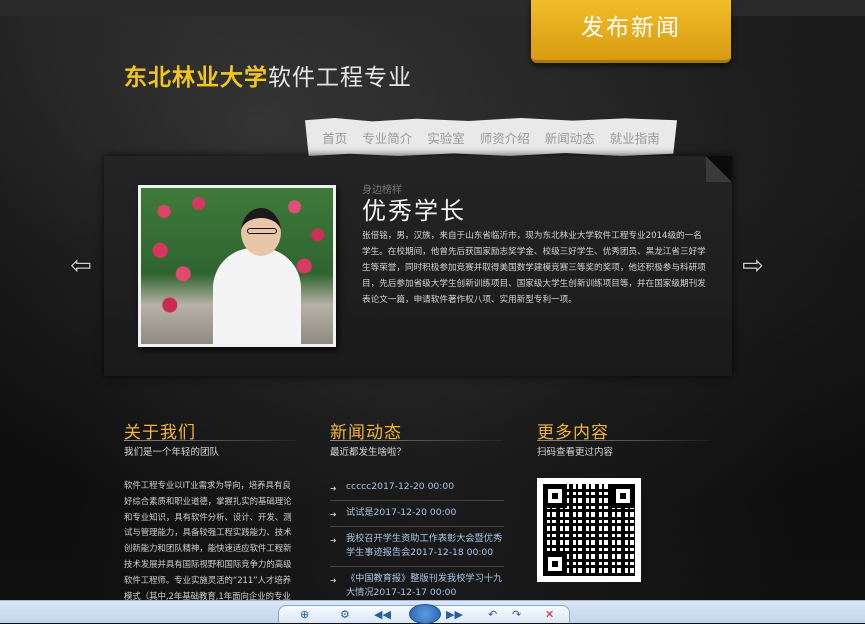  I want to click on logo-highlight: 东北林业大学, so click(196, 78).